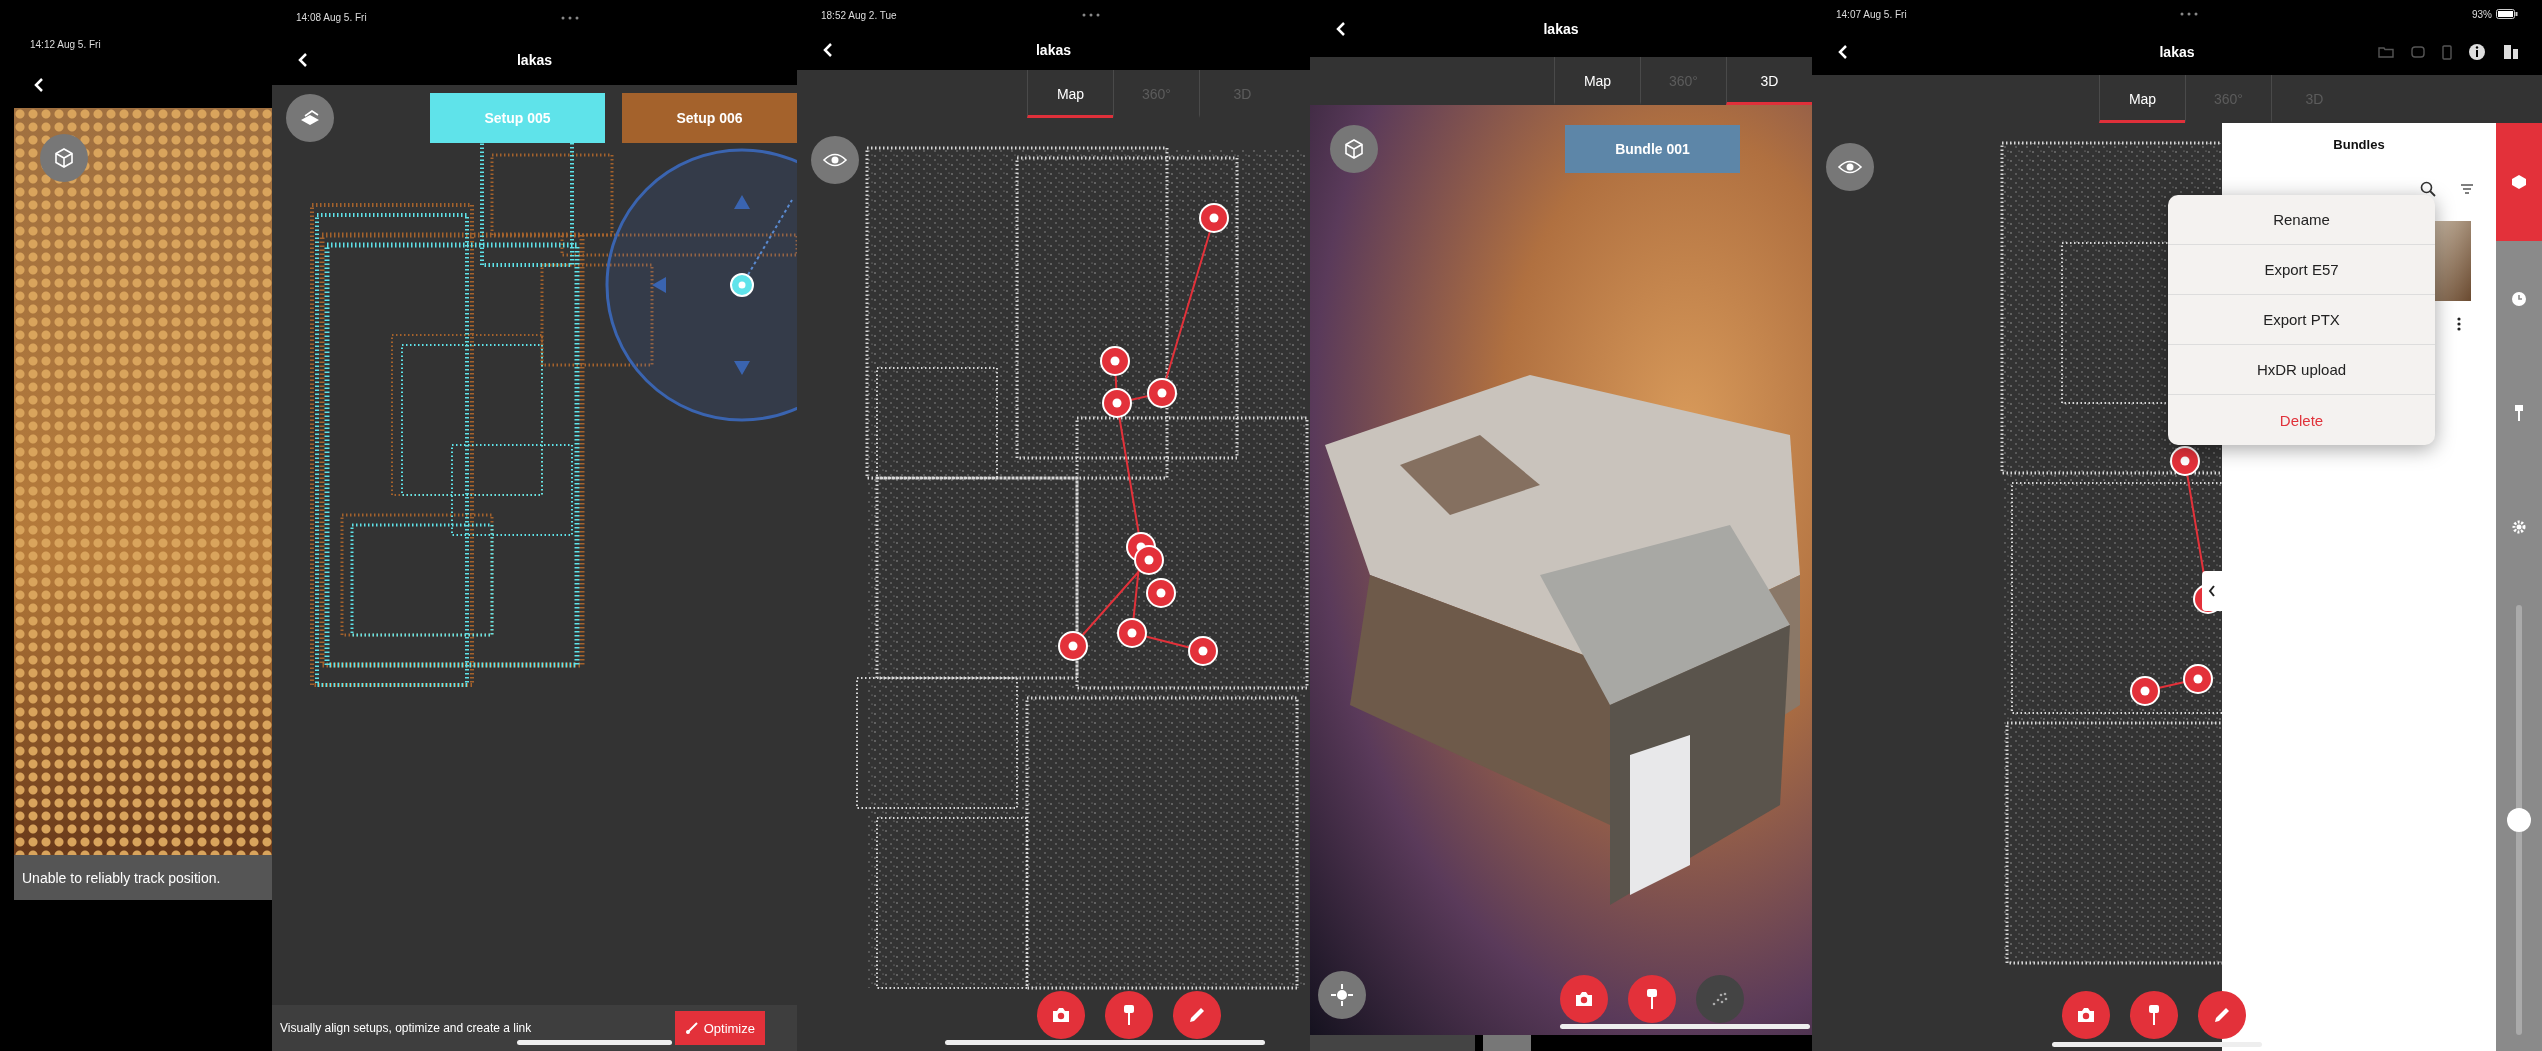 The width and height of the screenshot is (2542, 1051). Describe the element at coordinates (2359, 144) in the screenshot. I see `panel-title: Bundles` at that location.